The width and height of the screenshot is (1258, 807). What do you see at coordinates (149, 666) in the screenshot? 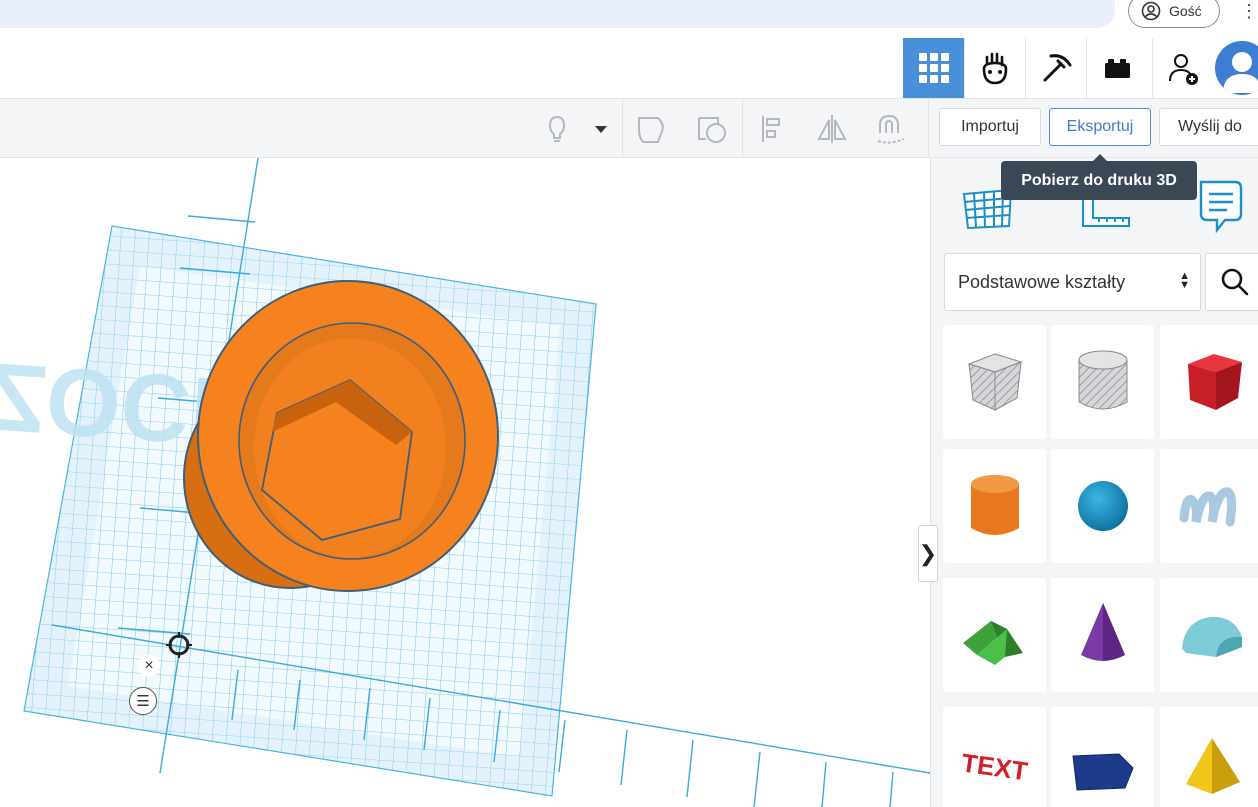
I see `close-icon: ×` at bounding box center [149, 666].